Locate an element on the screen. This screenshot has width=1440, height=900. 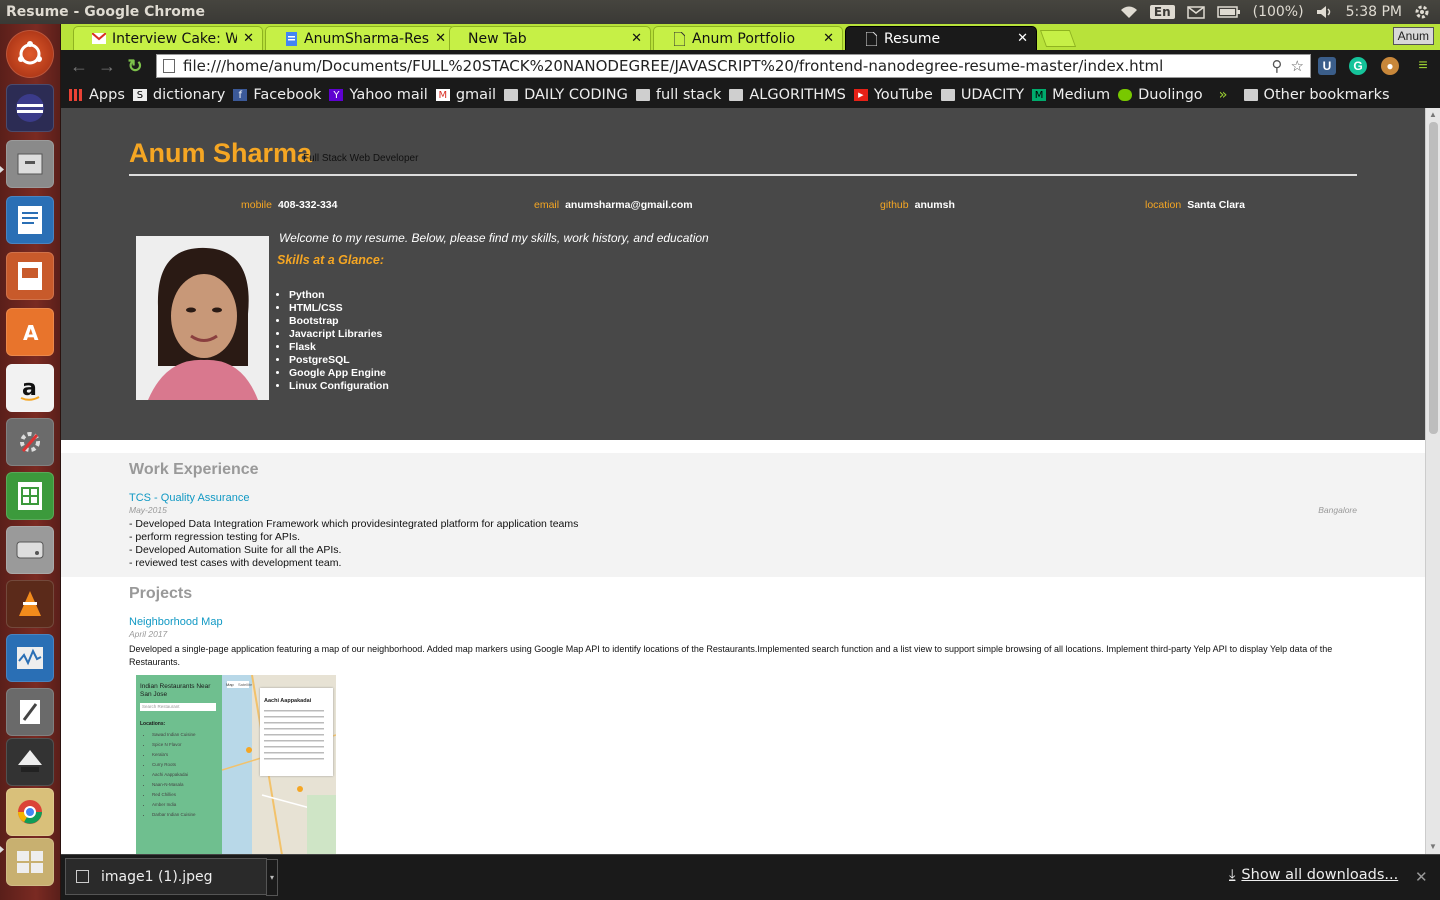
work-entry-date: May-2015 is located at coordinates (148, 510).